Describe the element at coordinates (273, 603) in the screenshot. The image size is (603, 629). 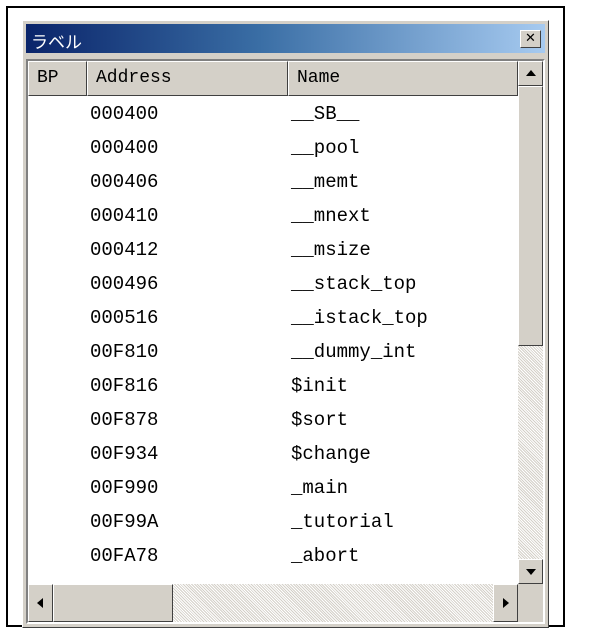
I see `horizontal-scrollbar` at that location.